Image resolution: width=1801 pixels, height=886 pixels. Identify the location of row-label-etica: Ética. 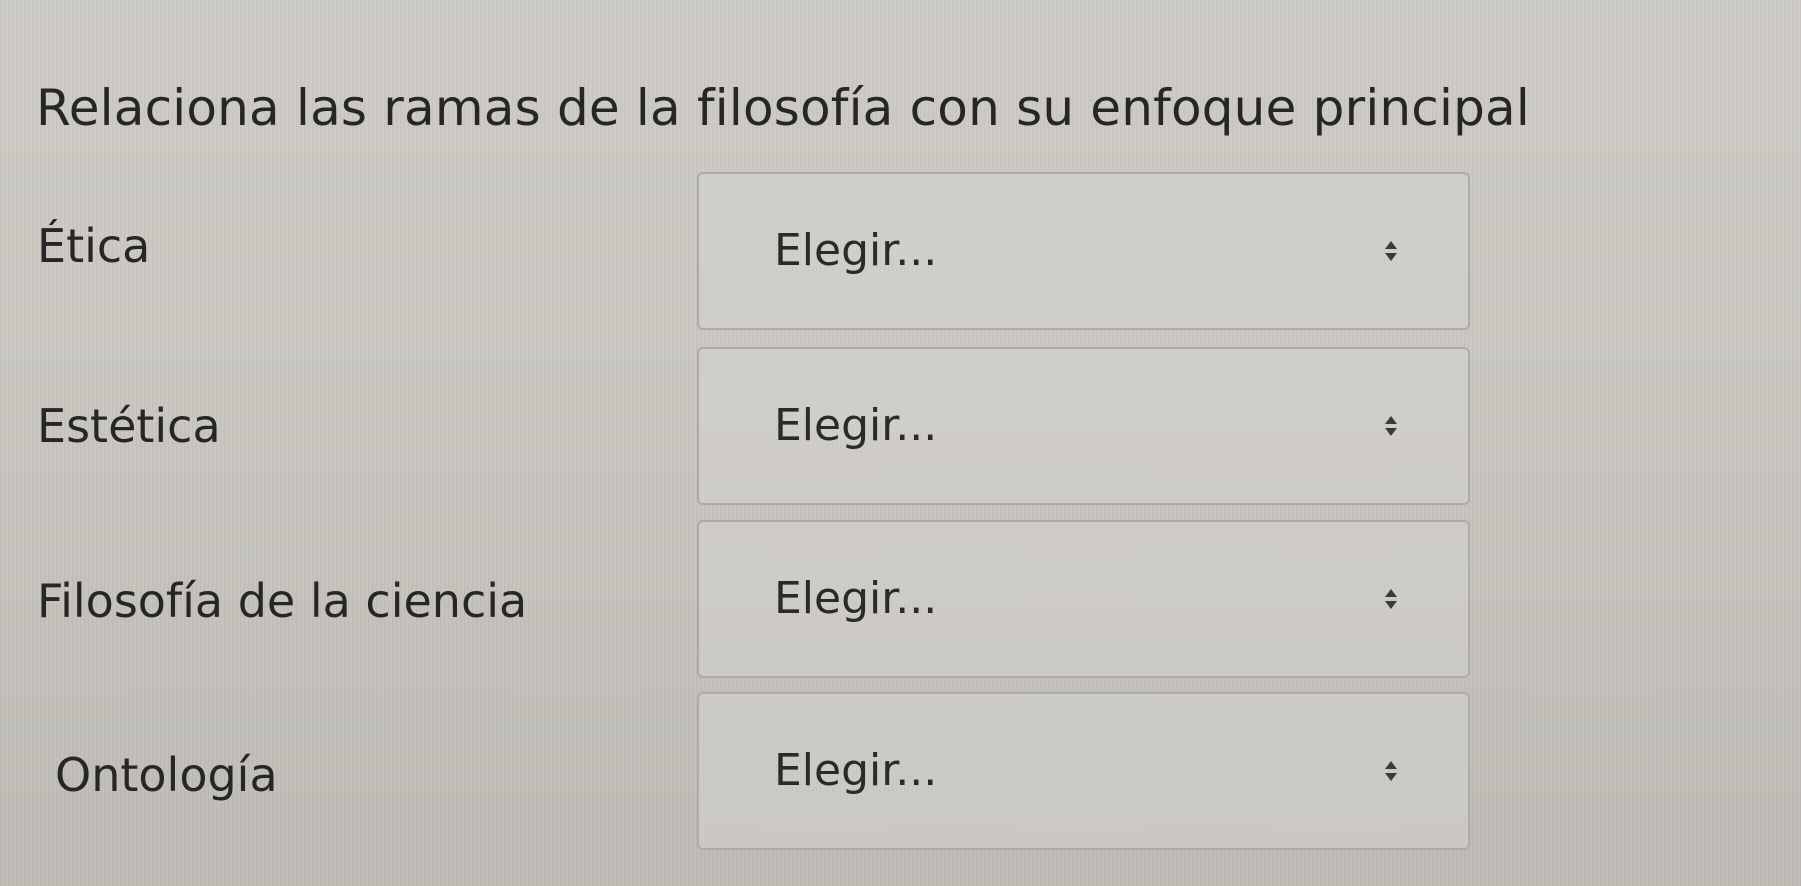
(94, 246).